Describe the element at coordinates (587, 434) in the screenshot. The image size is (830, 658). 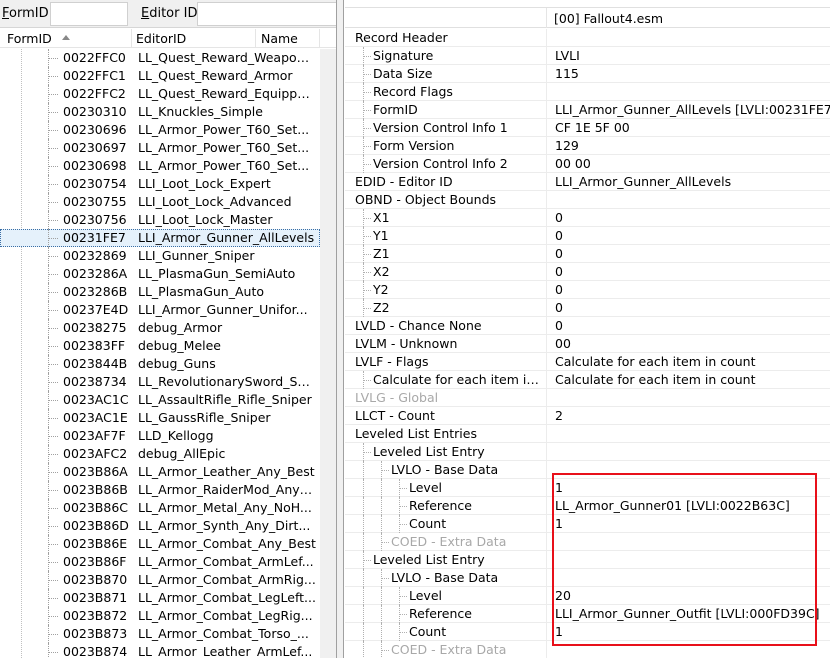
I see `detail-row: Leveled List Entries` at that location.